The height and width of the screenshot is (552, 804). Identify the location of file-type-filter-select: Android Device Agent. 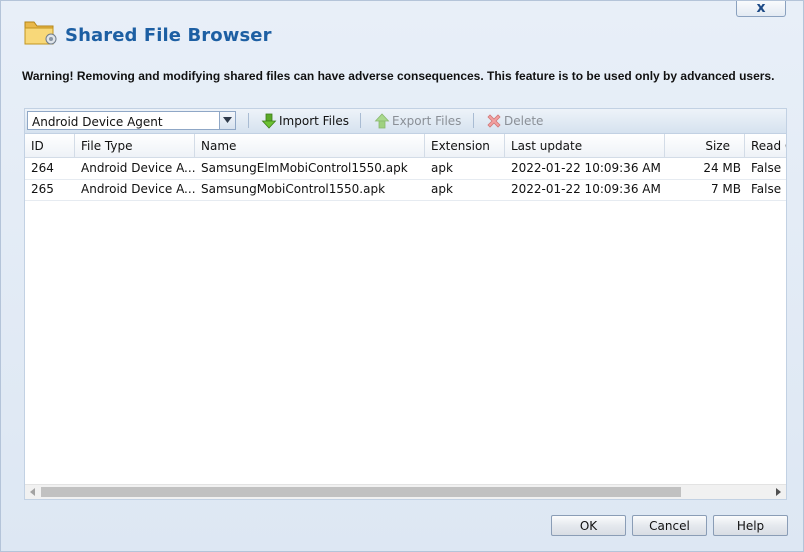
(131, 120).